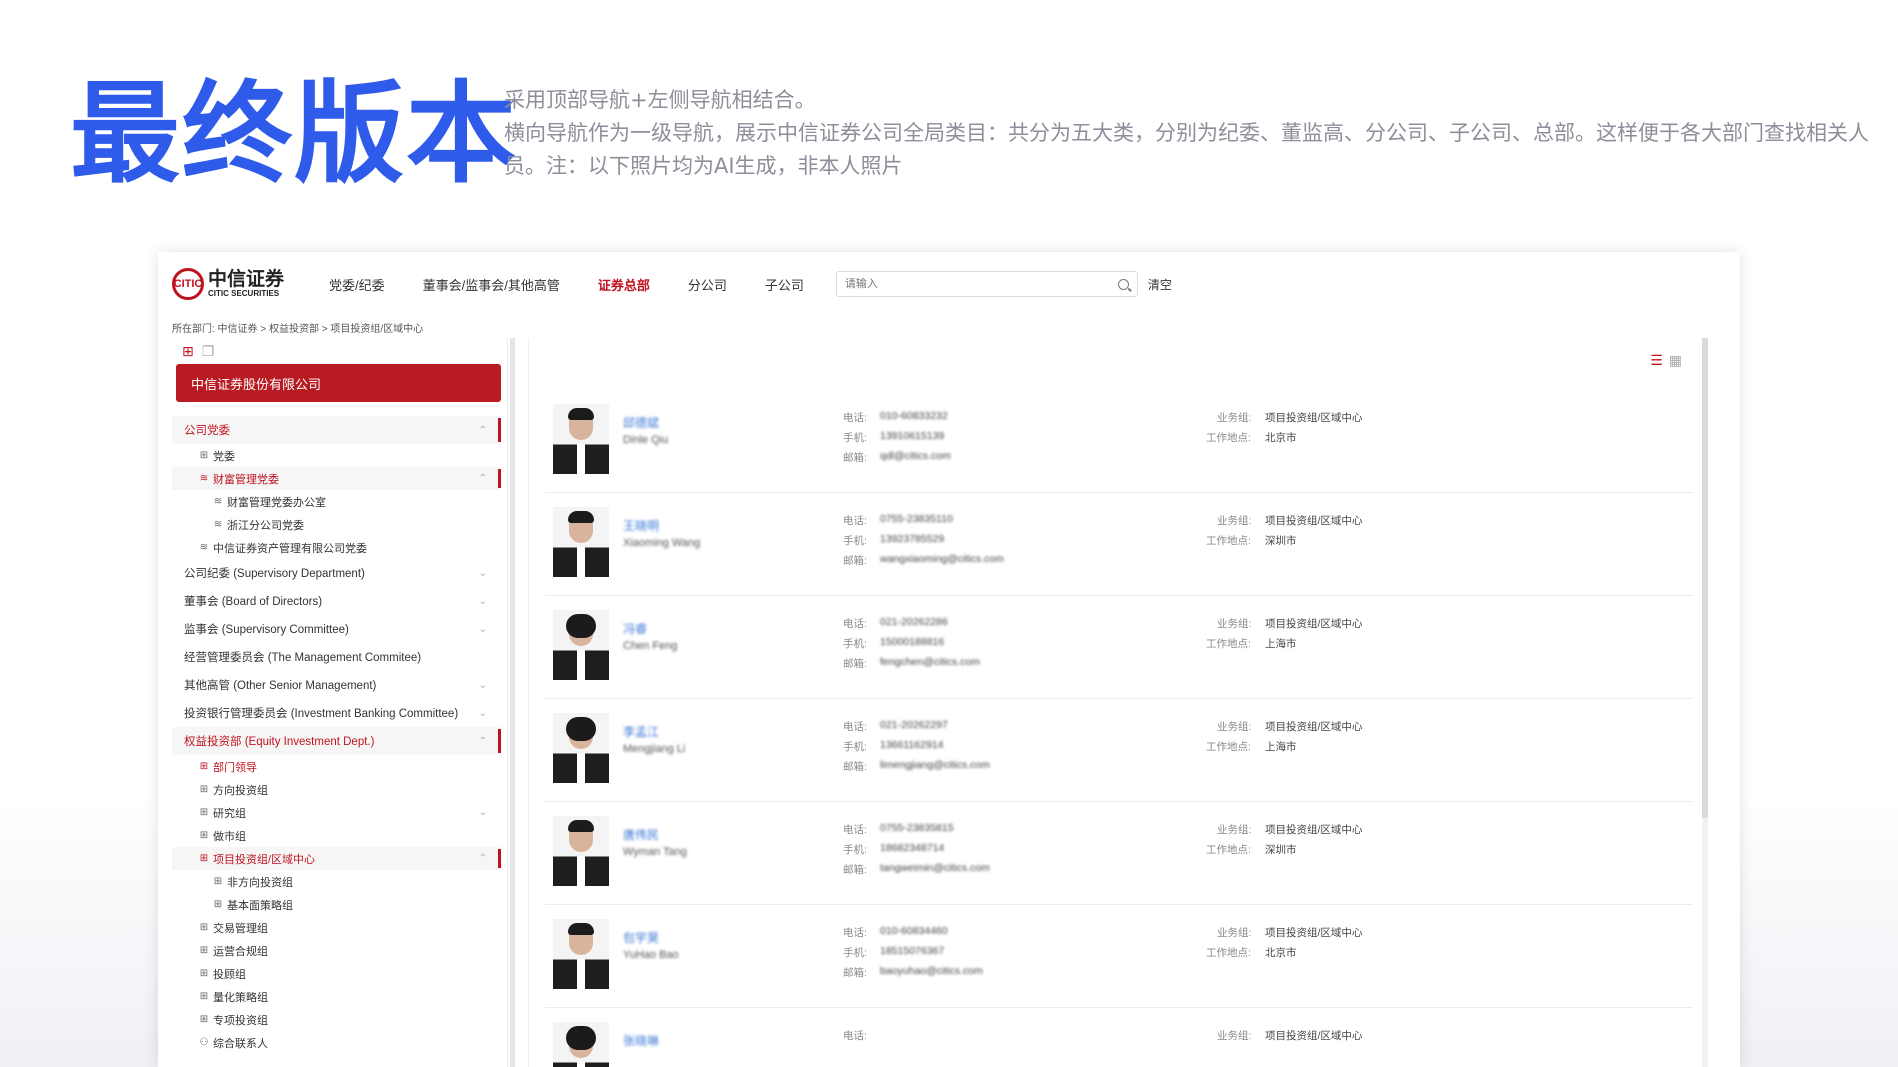  Describe the element at coordinates (942, 559) in the screenshot. I see `email-value: wangxiaoming@citics.com` at that location.